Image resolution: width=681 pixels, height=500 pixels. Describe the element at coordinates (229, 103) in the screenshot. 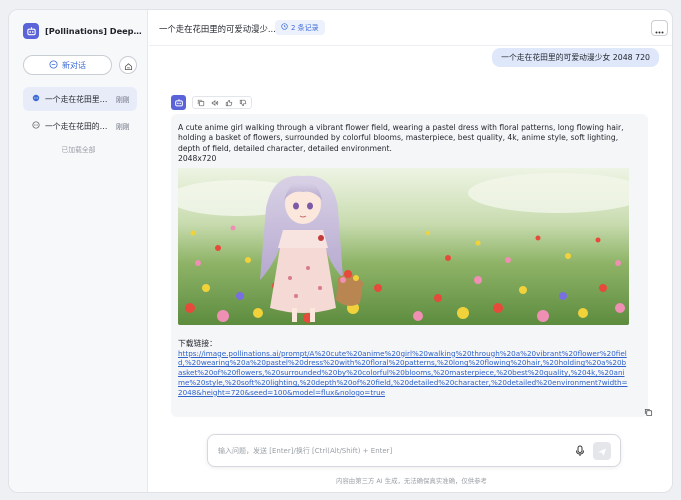

I see `thumbs-up-icon` at that location.